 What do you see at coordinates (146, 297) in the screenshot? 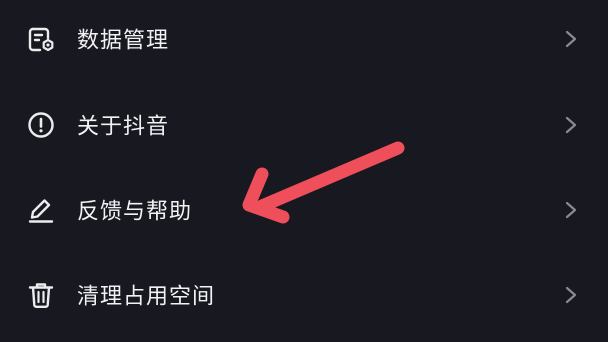
I see `menu-item-label: 清理占用空间` at bounding box center [146, 297].